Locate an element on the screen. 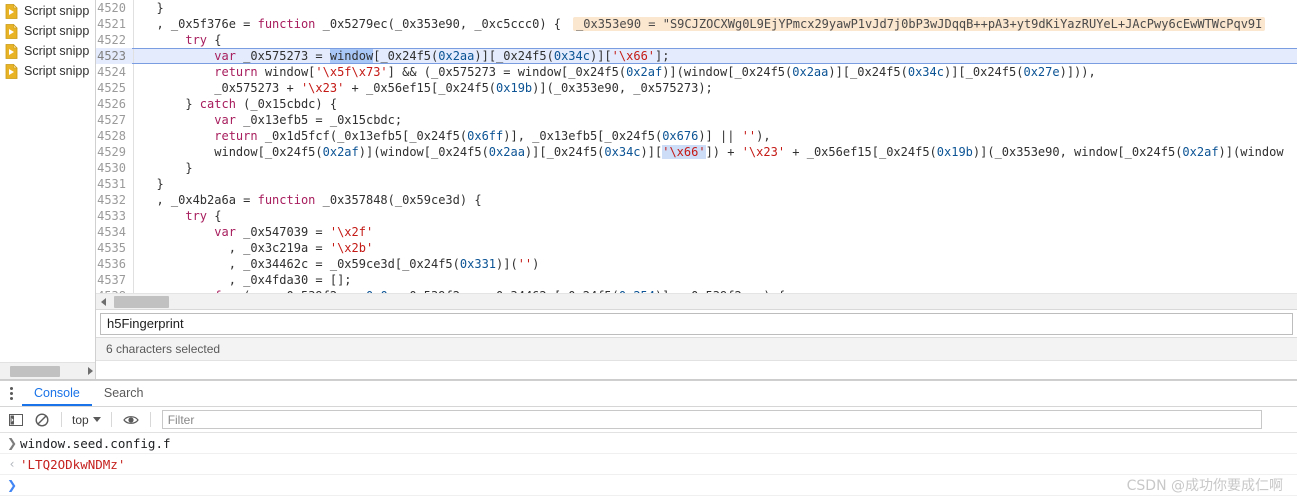 This screenshot has height=501, width=1297. code-line: 4534 var _0x547039 = '\x2f' is located at coordinates (696, 232).